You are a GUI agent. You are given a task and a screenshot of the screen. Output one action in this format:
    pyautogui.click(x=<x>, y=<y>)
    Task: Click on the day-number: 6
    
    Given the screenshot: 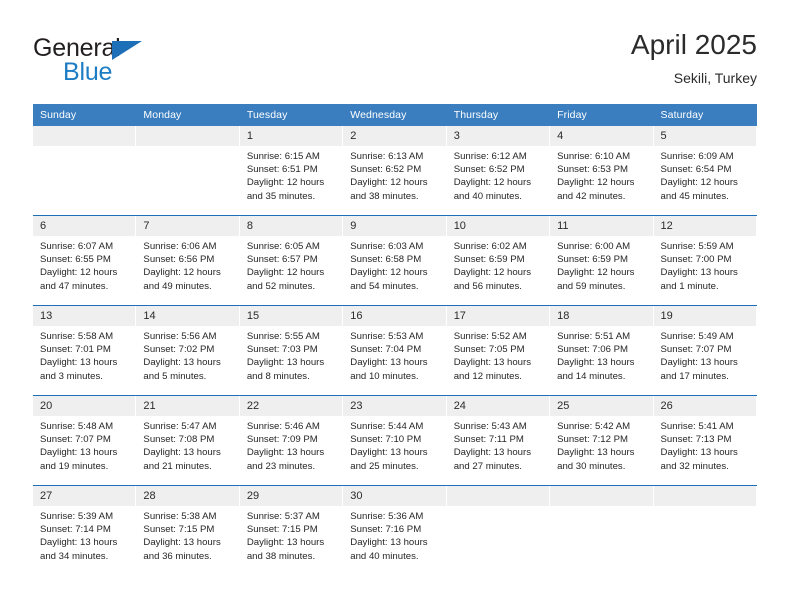 What is the action you would take?
    pyautogui.click(x=85, y=226)
    